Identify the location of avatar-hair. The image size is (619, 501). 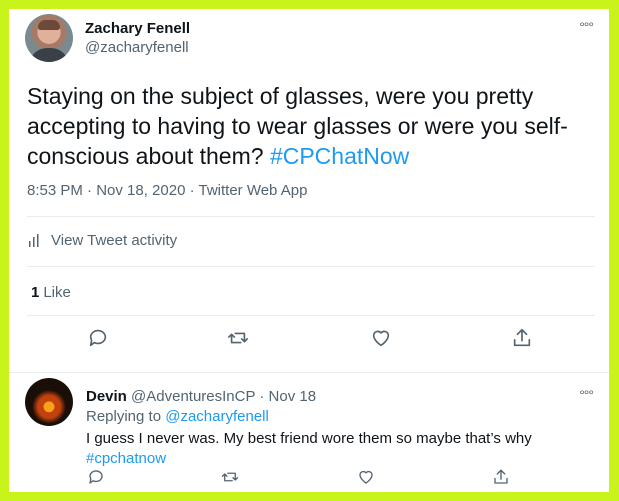
(49, 25).